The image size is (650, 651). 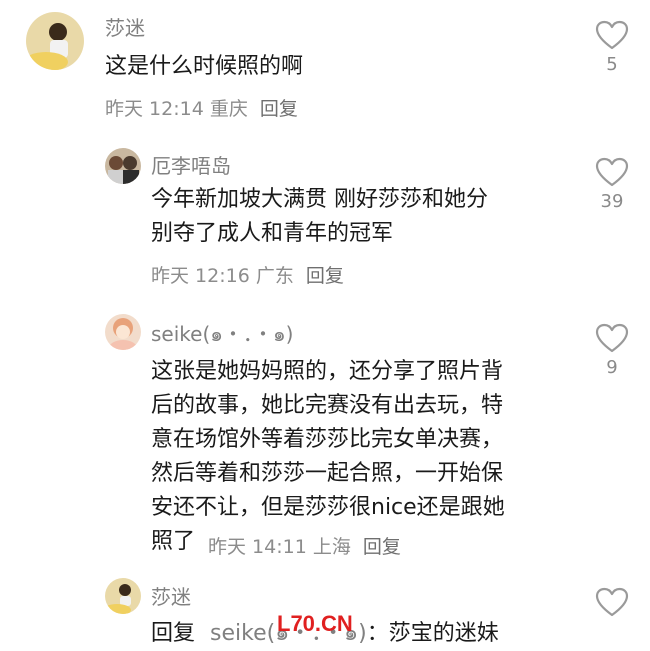 I want to click on avatar-image, so click(x=123, y=596).